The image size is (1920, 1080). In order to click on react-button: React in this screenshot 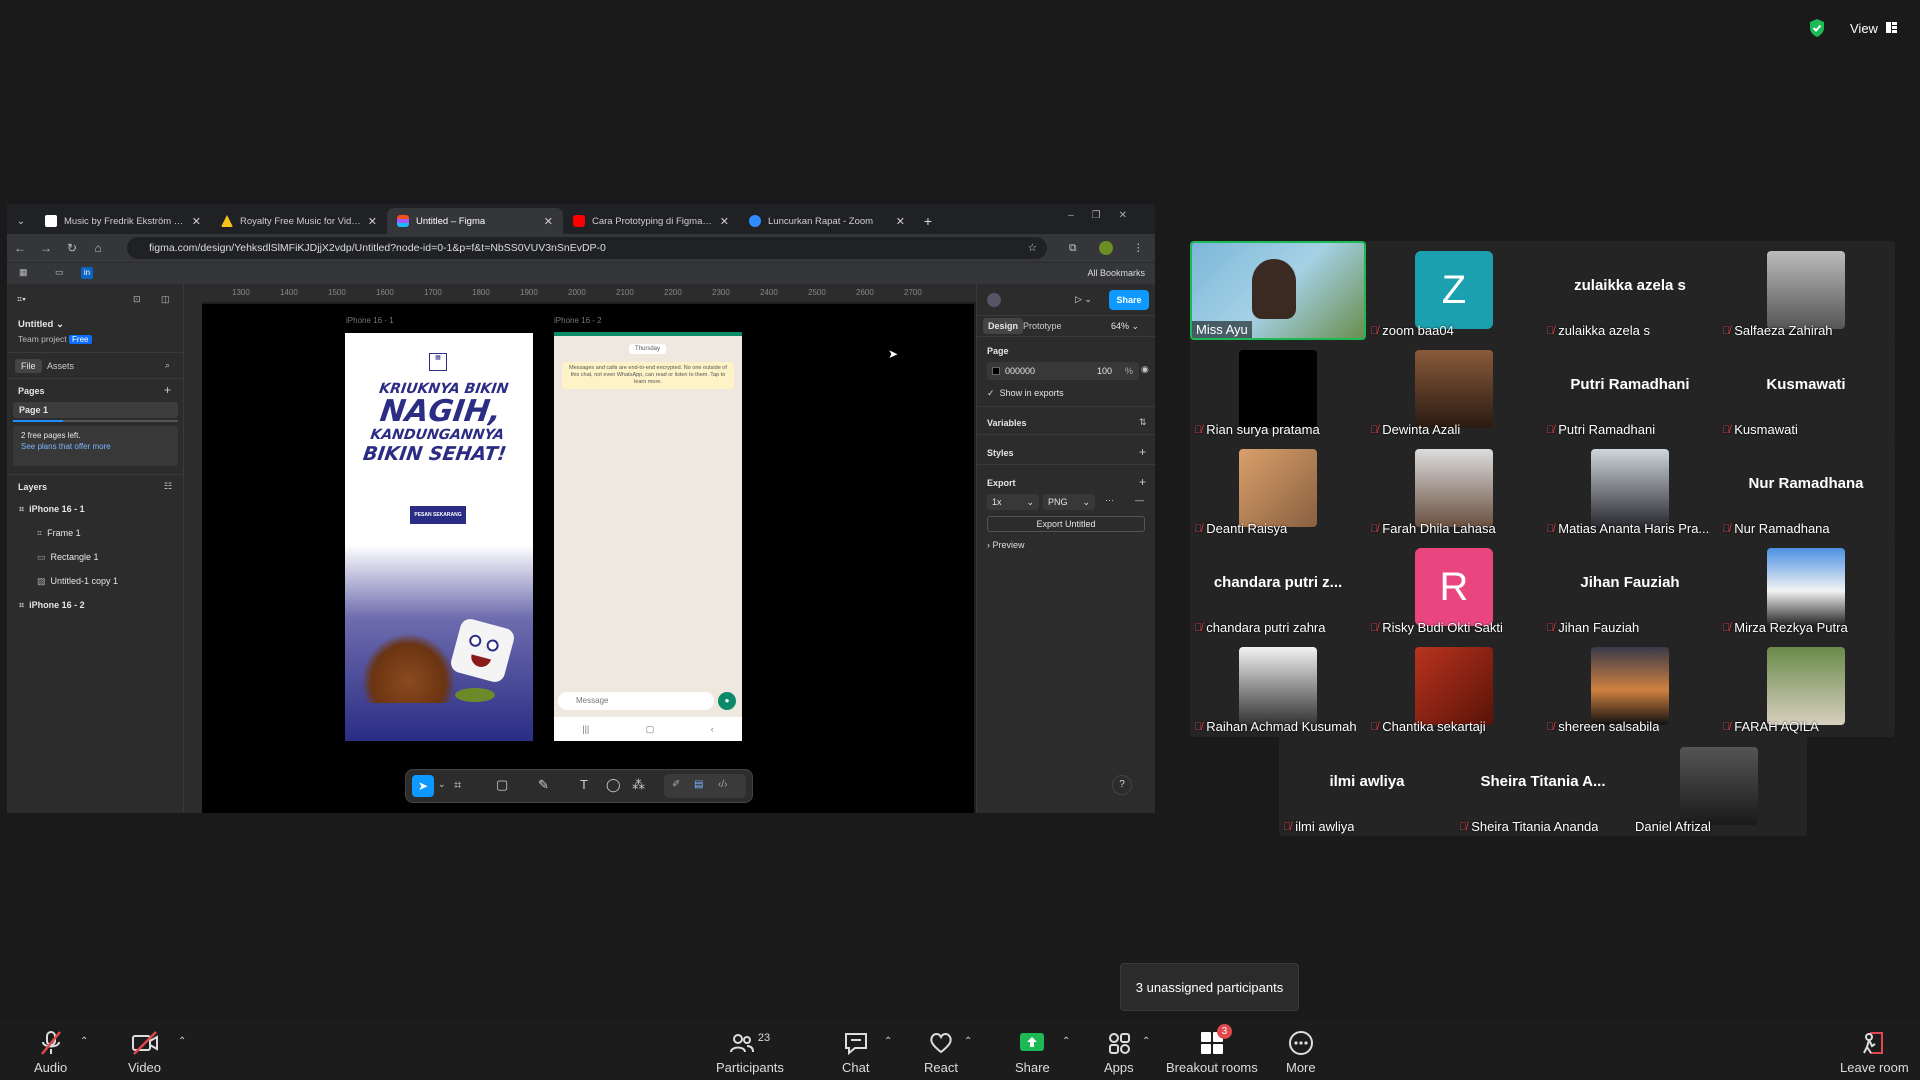, I will do `click(941, 1052)`.